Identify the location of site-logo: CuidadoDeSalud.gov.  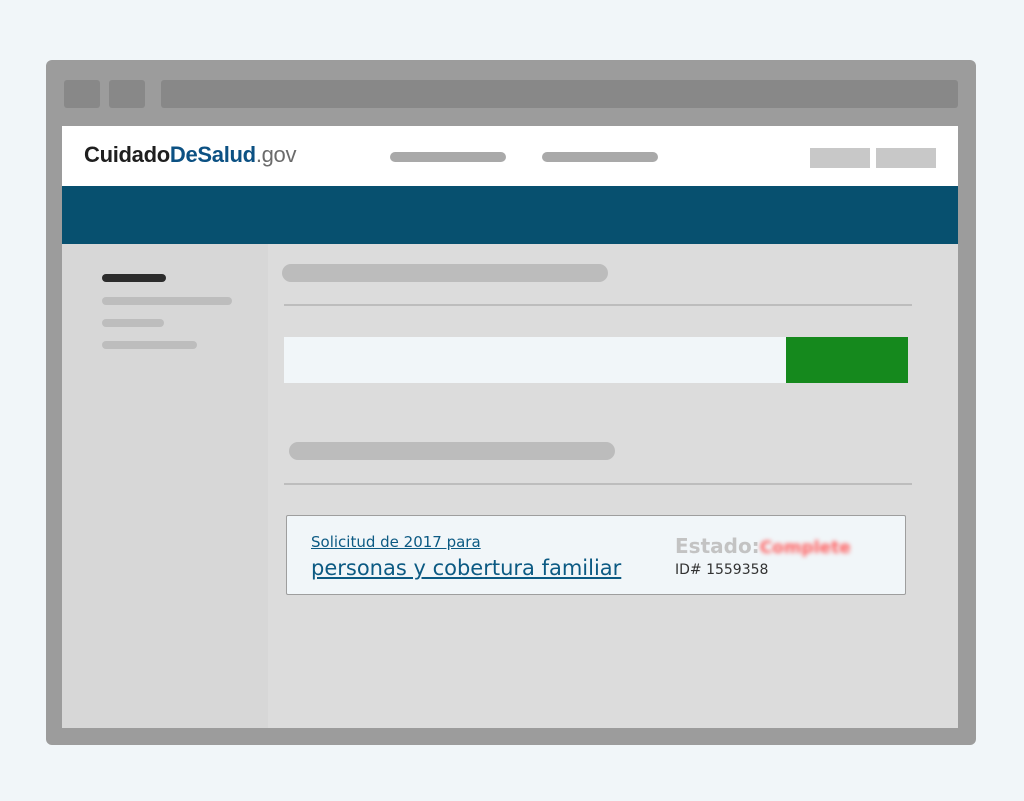
(190, 155).